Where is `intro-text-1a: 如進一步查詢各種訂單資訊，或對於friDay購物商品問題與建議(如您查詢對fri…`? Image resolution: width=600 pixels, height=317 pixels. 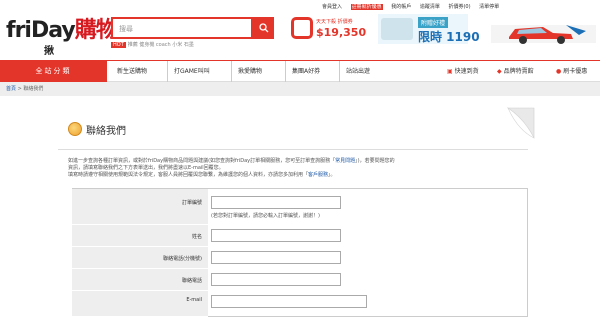
intro-text-1a: 如進一步查詢各種訂單資訊，或對於friDay購物商品問題與建議(如您查詢對fri… is located at coordinates (202, 161).